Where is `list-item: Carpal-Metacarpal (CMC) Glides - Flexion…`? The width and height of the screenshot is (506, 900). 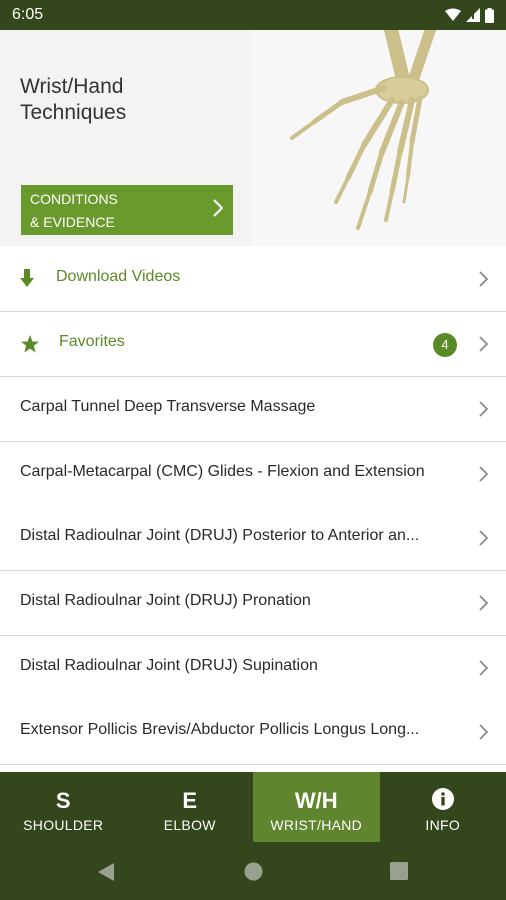 list-item: Carpal-Metacarpal (CMC) Glides - Flexion… is located at coordinates (253, 474).